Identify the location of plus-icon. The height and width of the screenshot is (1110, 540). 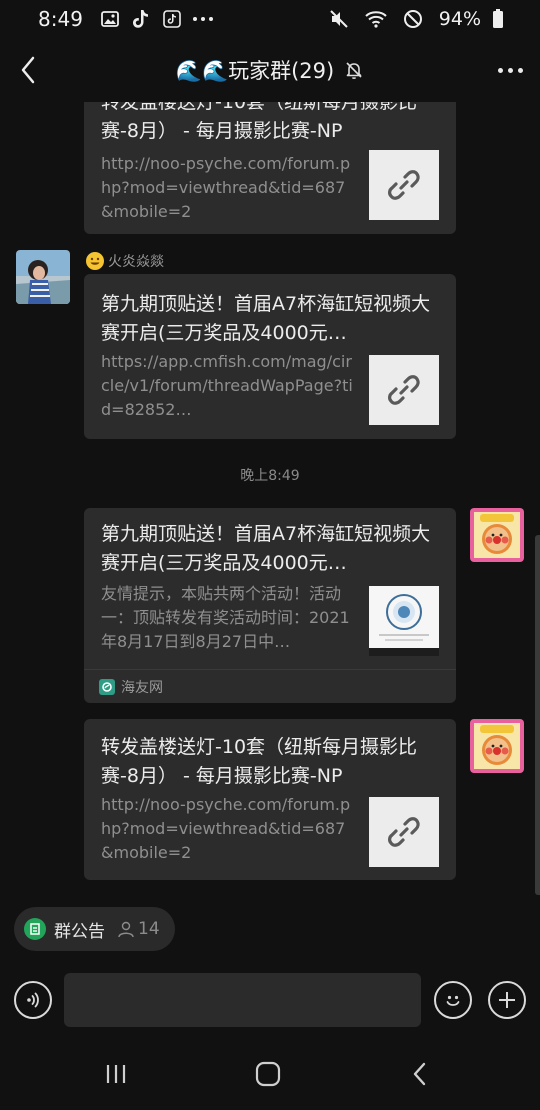
(507, 1000).